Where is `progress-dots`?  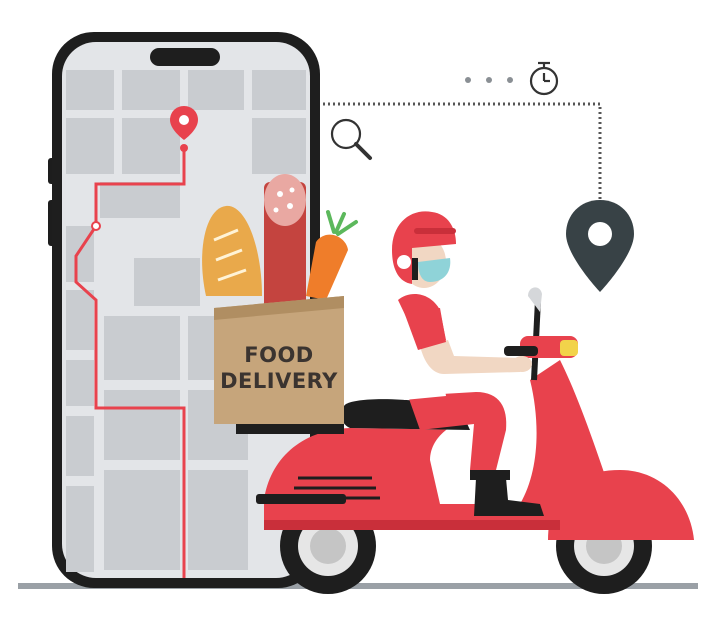
progress-dots is located at coordinates (489, 80).